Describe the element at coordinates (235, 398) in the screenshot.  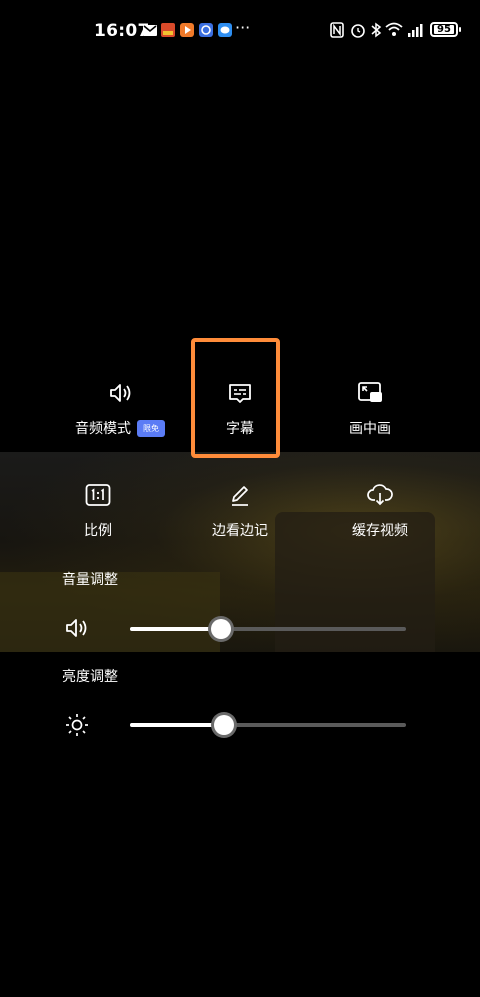
I see `subtitles-highlight-box` at that location.